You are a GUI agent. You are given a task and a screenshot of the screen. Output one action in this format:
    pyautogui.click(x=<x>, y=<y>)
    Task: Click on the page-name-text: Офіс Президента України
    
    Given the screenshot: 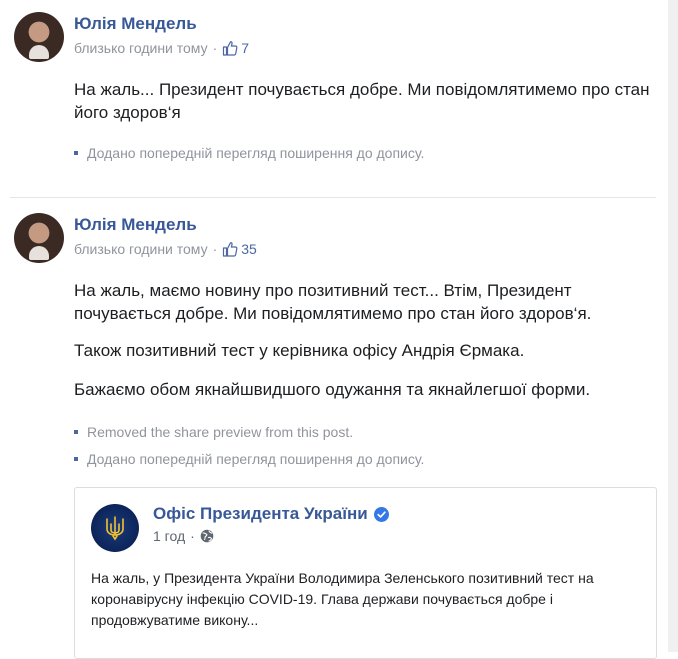 What is the action you would take?
    pyautogui.click(x=260, y=514)
    